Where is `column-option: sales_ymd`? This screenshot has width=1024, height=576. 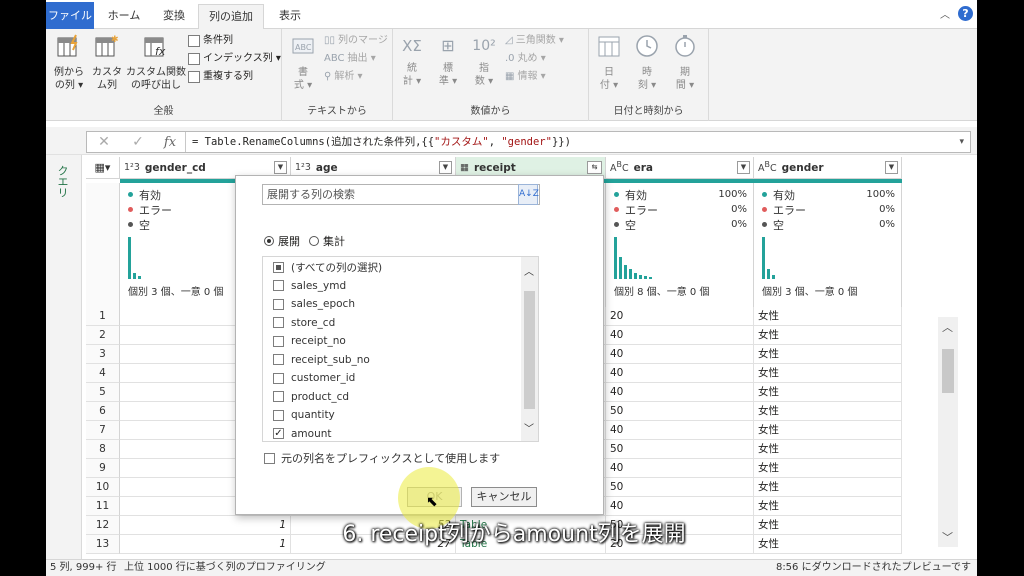 column-option: sales_ymd is located at coordinates (309, 286).